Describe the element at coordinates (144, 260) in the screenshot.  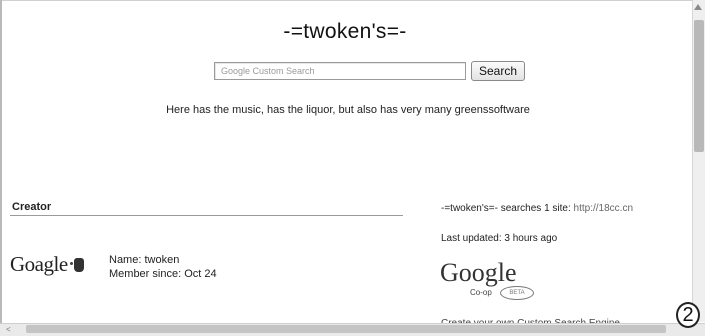
I see `creator-name: Name: twoken` at that location.